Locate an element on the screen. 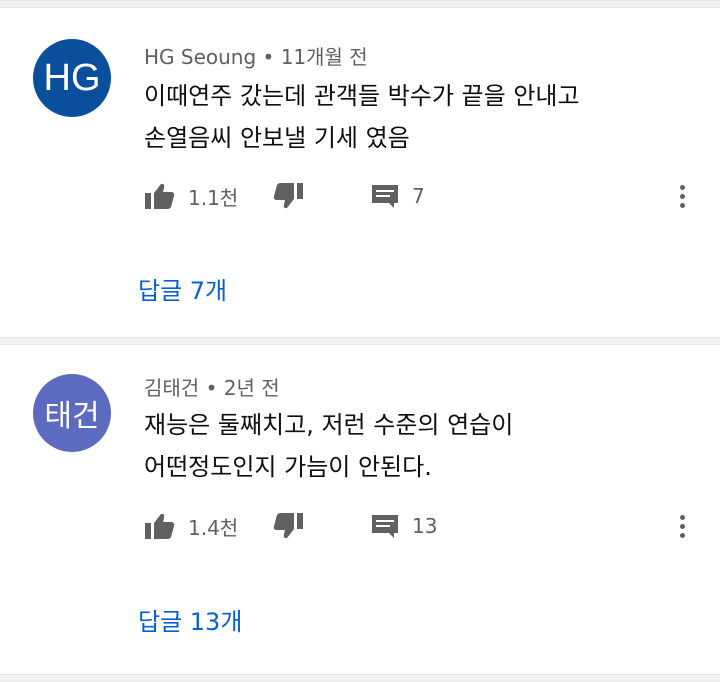 The height and width of the screenshot is (682, 720). comment-text-line: 이때연주 갔는데 관객들 박수가 끝을 안내고 is located at coordinates (362, 96).